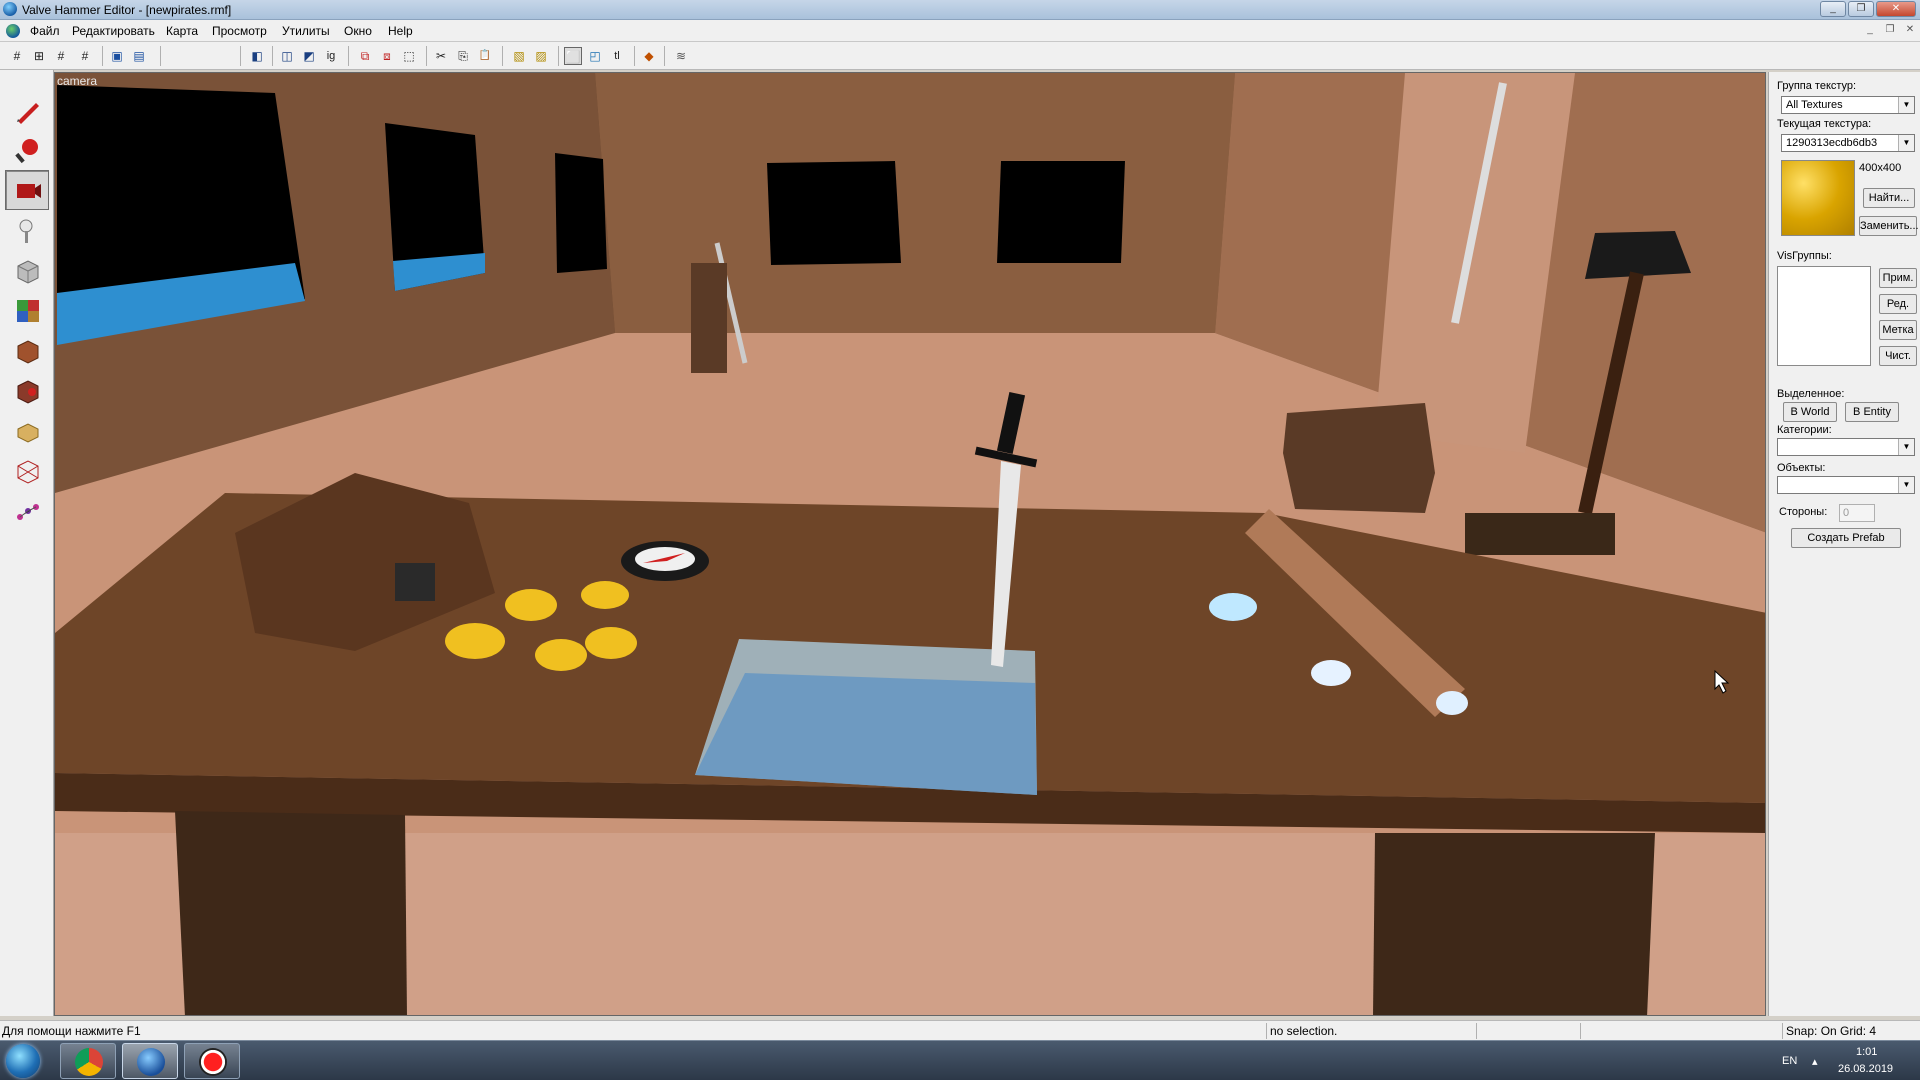  I want to click on magnify-tool-icon, so click(27, 150).